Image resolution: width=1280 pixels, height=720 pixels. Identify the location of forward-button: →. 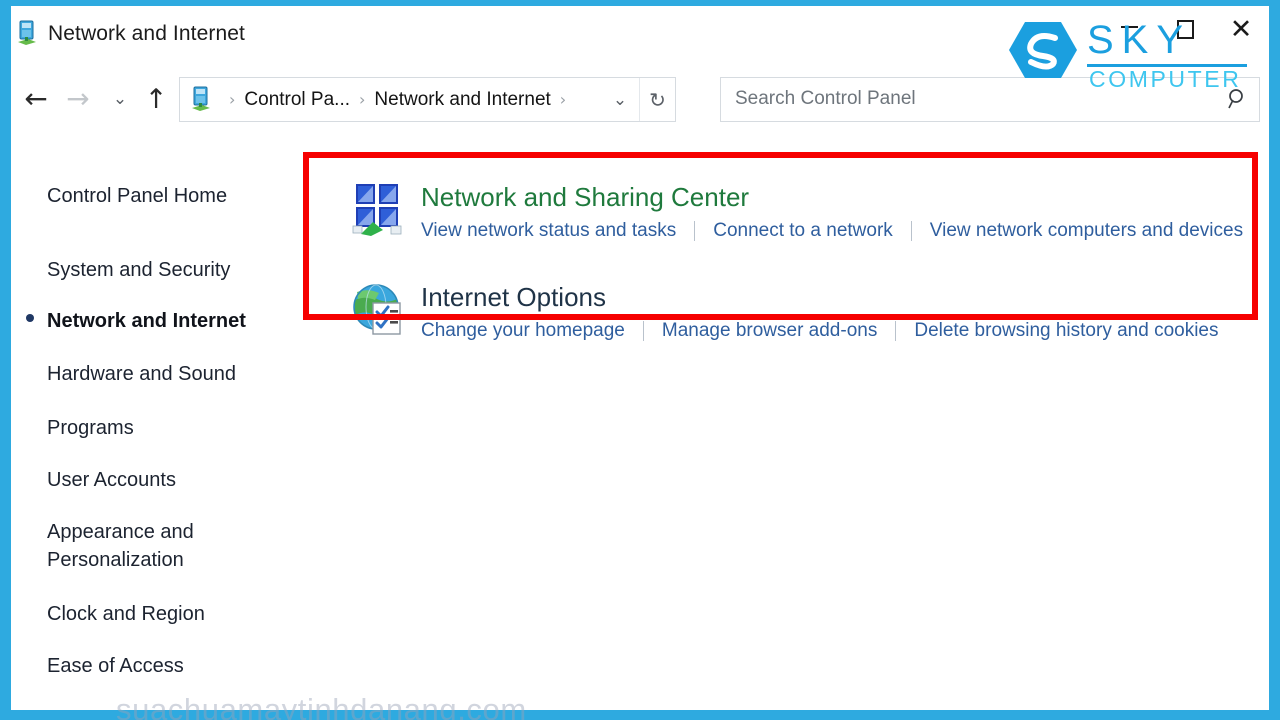
(78, 99).